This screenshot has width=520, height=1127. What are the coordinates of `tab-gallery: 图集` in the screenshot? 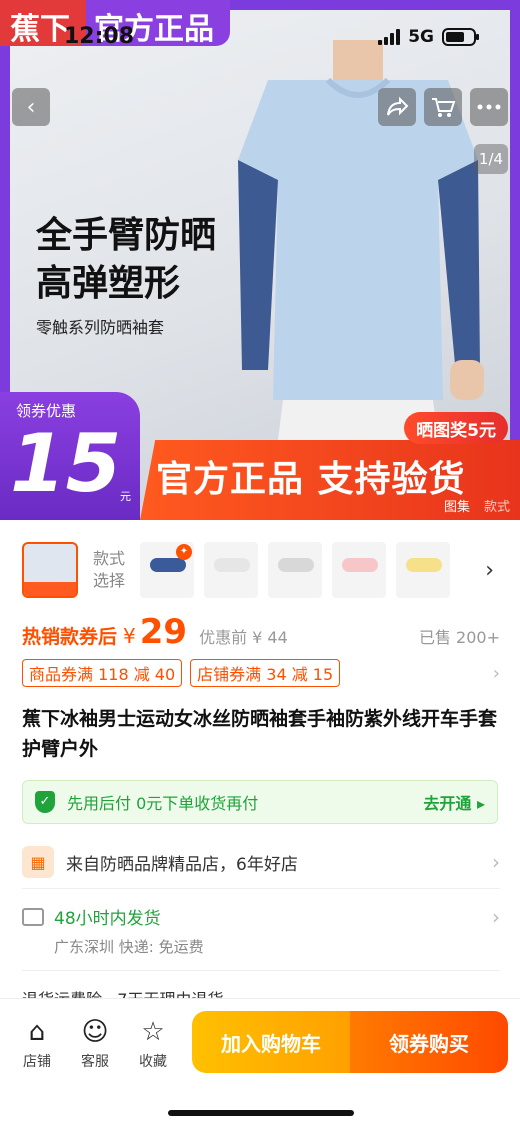 It's located at (457, 505).